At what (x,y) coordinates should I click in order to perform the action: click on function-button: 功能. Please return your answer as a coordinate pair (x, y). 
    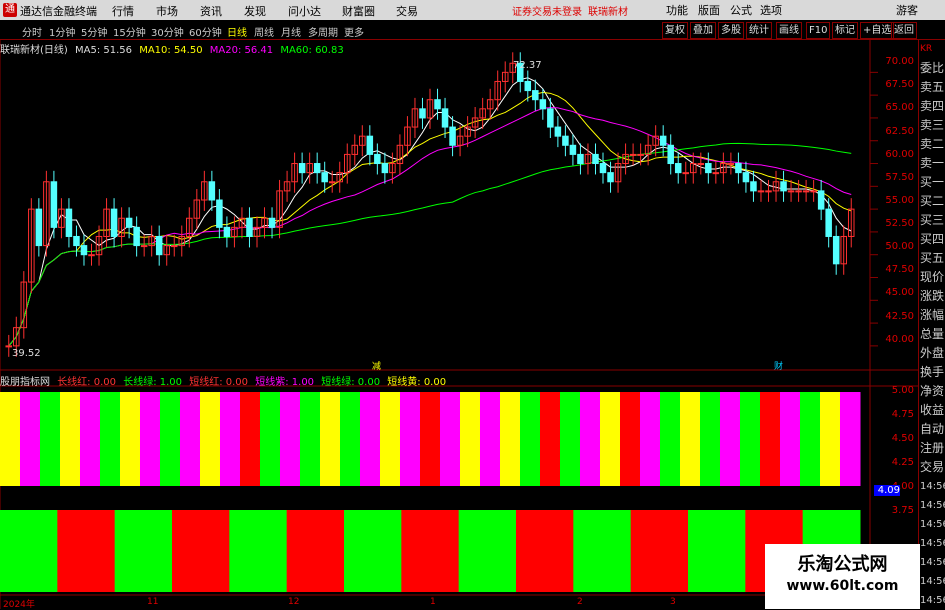
    Looking at the image, I should click on (677, 10).